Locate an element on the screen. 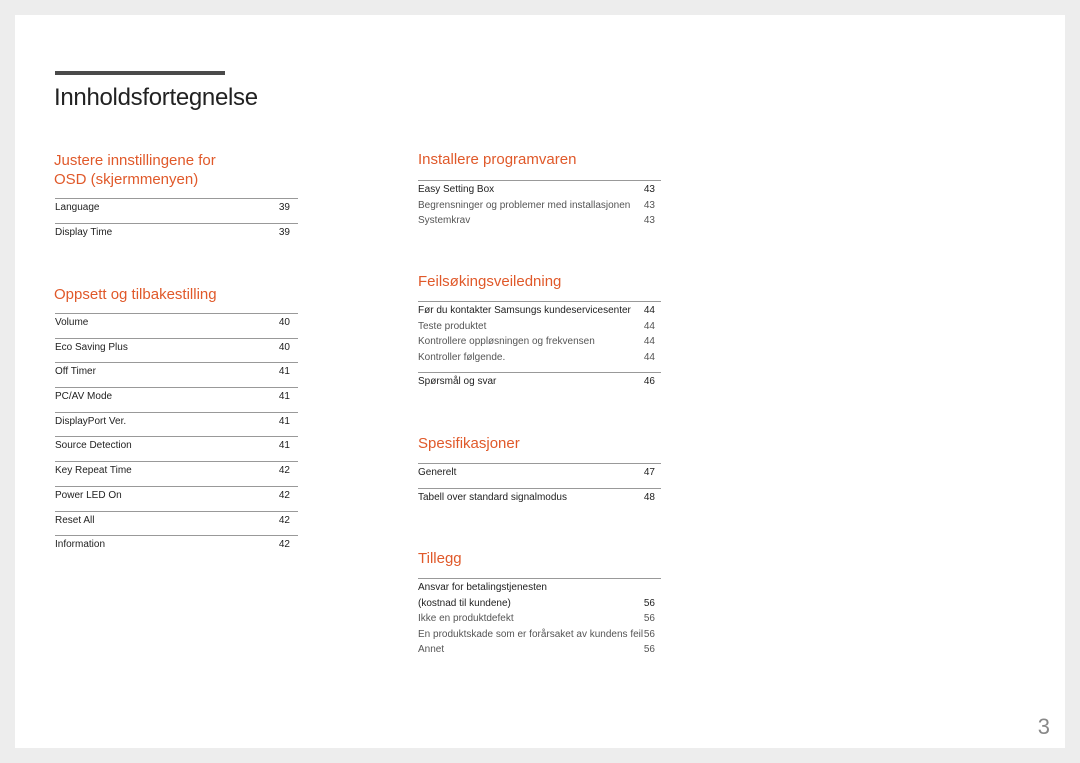 The image size is (1080, 763). toc-entry: (kostnad til kundene) 56 is located at coordinates (536, 604).